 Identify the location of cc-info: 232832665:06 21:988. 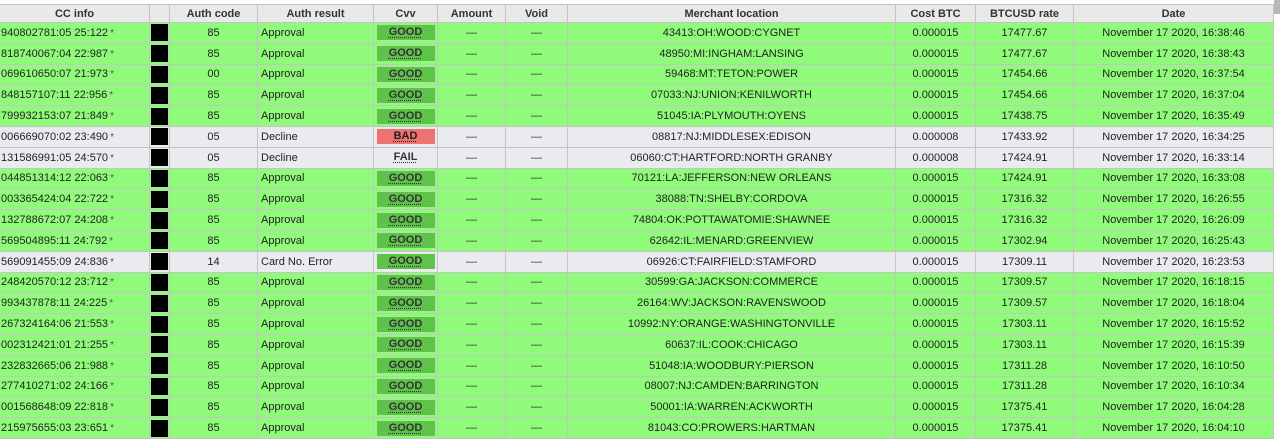
(54, 366).